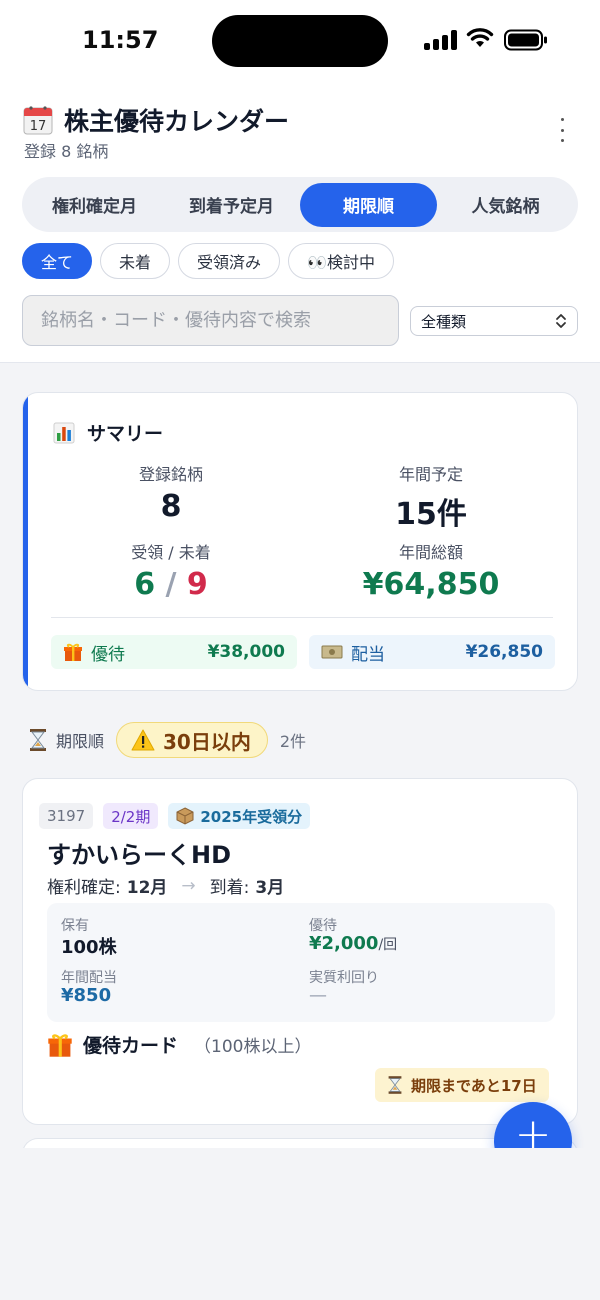 The height and width of the screenshot is (1300, 600). What do you see at coordinates (251, 816) in the screenshot?
I see `received-year-label: 2025年受領分` at bounding box center [251, 816].